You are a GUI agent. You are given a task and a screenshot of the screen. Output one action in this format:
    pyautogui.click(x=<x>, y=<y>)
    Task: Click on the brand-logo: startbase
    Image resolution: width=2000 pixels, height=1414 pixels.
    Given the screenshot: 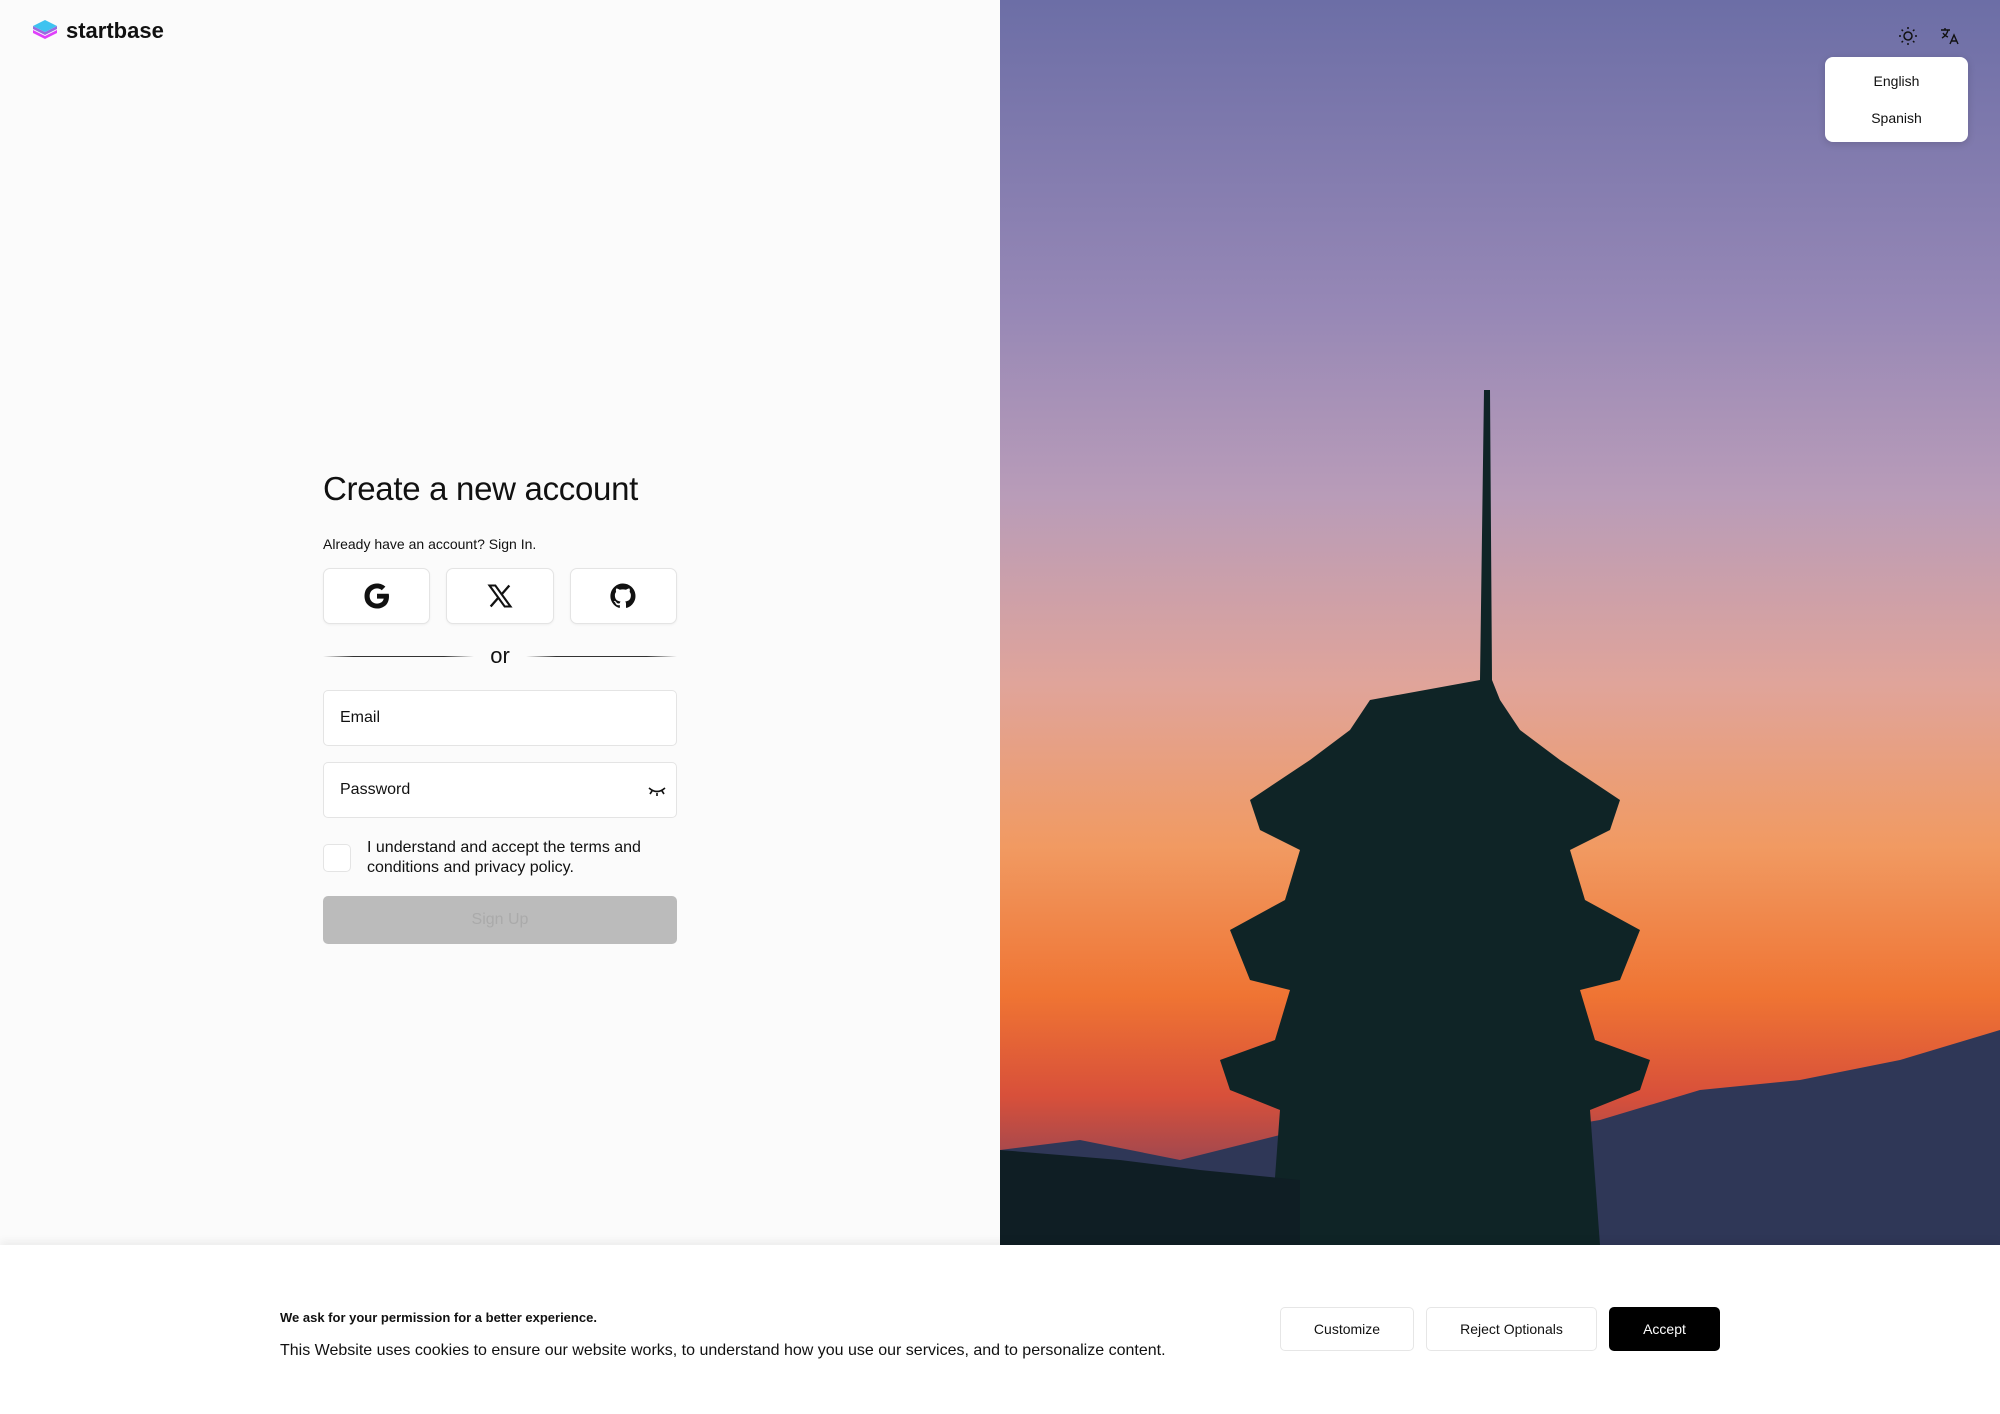 What is the action you would take?
    pyautogui.click(x=98, y=31)
    